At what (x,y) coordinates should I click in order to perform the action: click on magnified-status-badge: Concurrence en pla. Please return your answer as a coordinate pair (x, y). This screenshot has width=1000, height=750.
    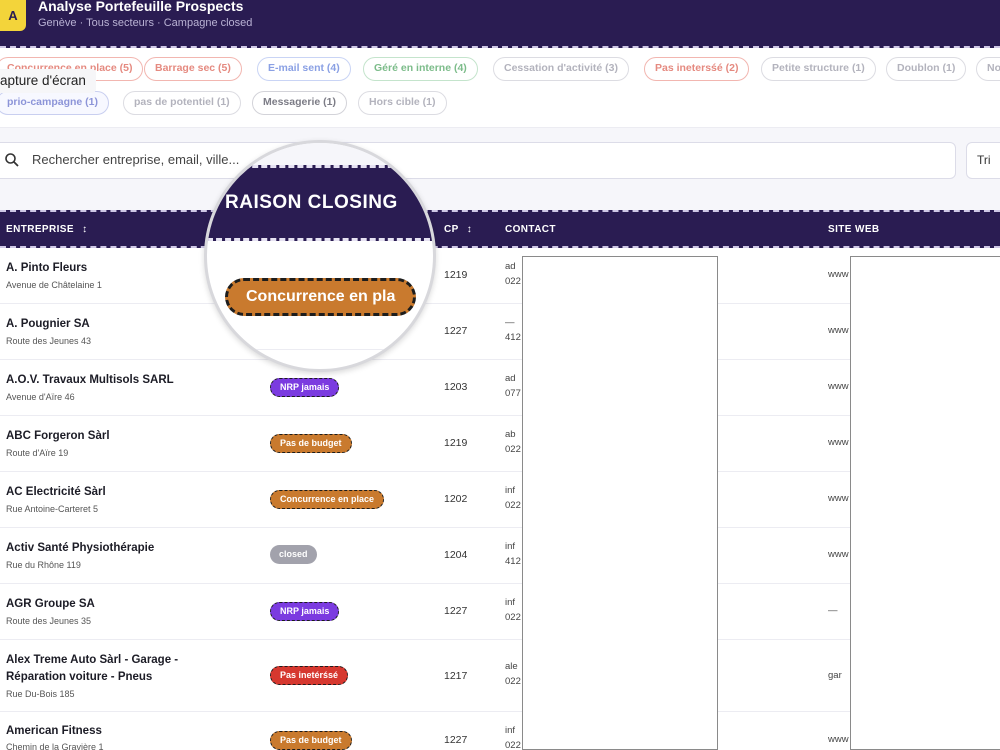
    Looking at the image, I should click on (321, 297).